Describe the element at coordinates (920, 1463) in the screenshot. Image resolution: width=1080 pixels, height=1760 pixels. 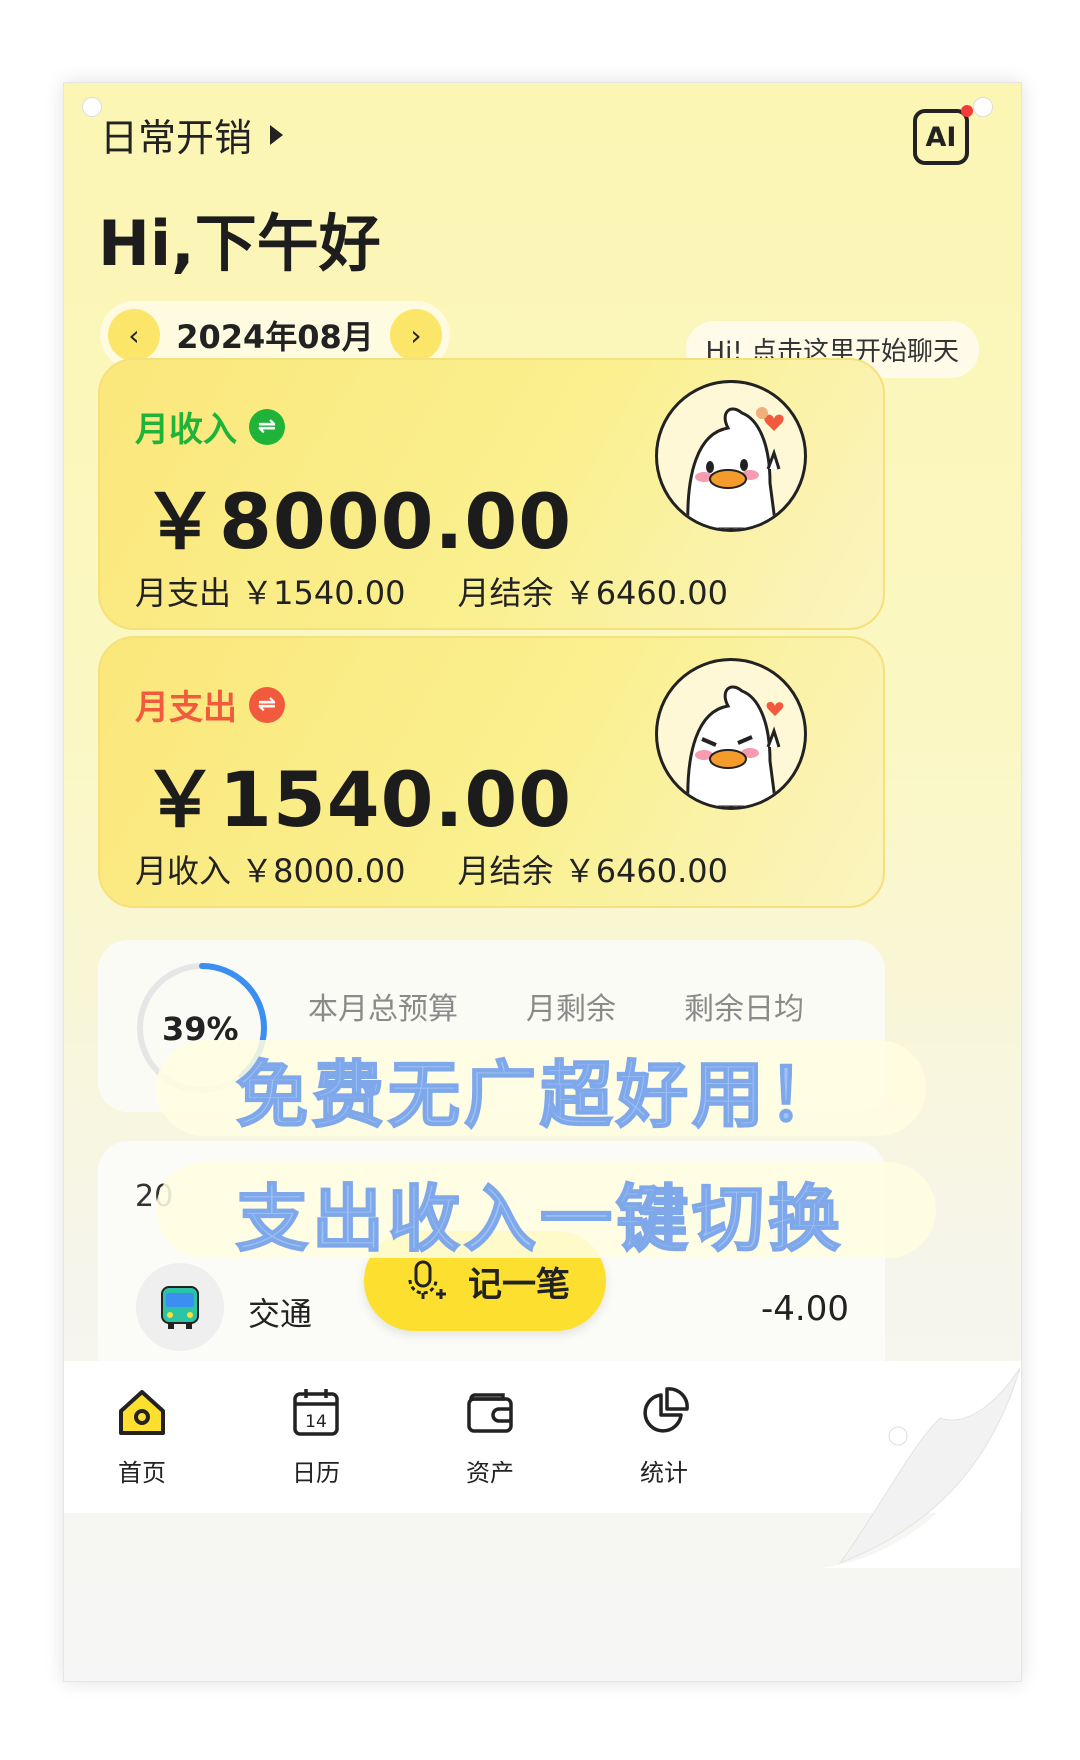
I see `page-curl` at that location.